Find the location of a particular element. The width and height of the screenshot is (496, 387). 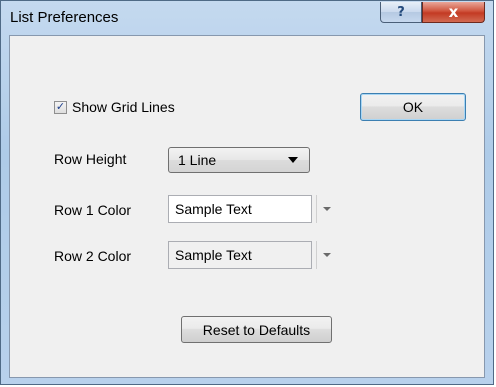

row-height-value: 1 Line is located at coordinates (197, 160).